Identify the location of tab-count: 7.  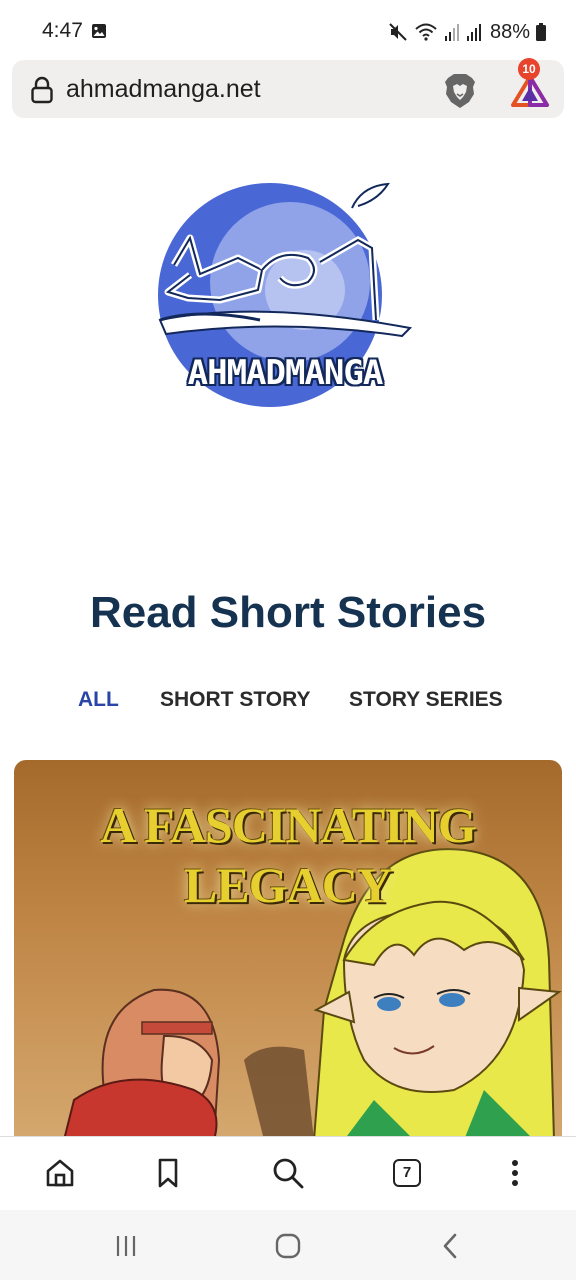
(407, 1173).